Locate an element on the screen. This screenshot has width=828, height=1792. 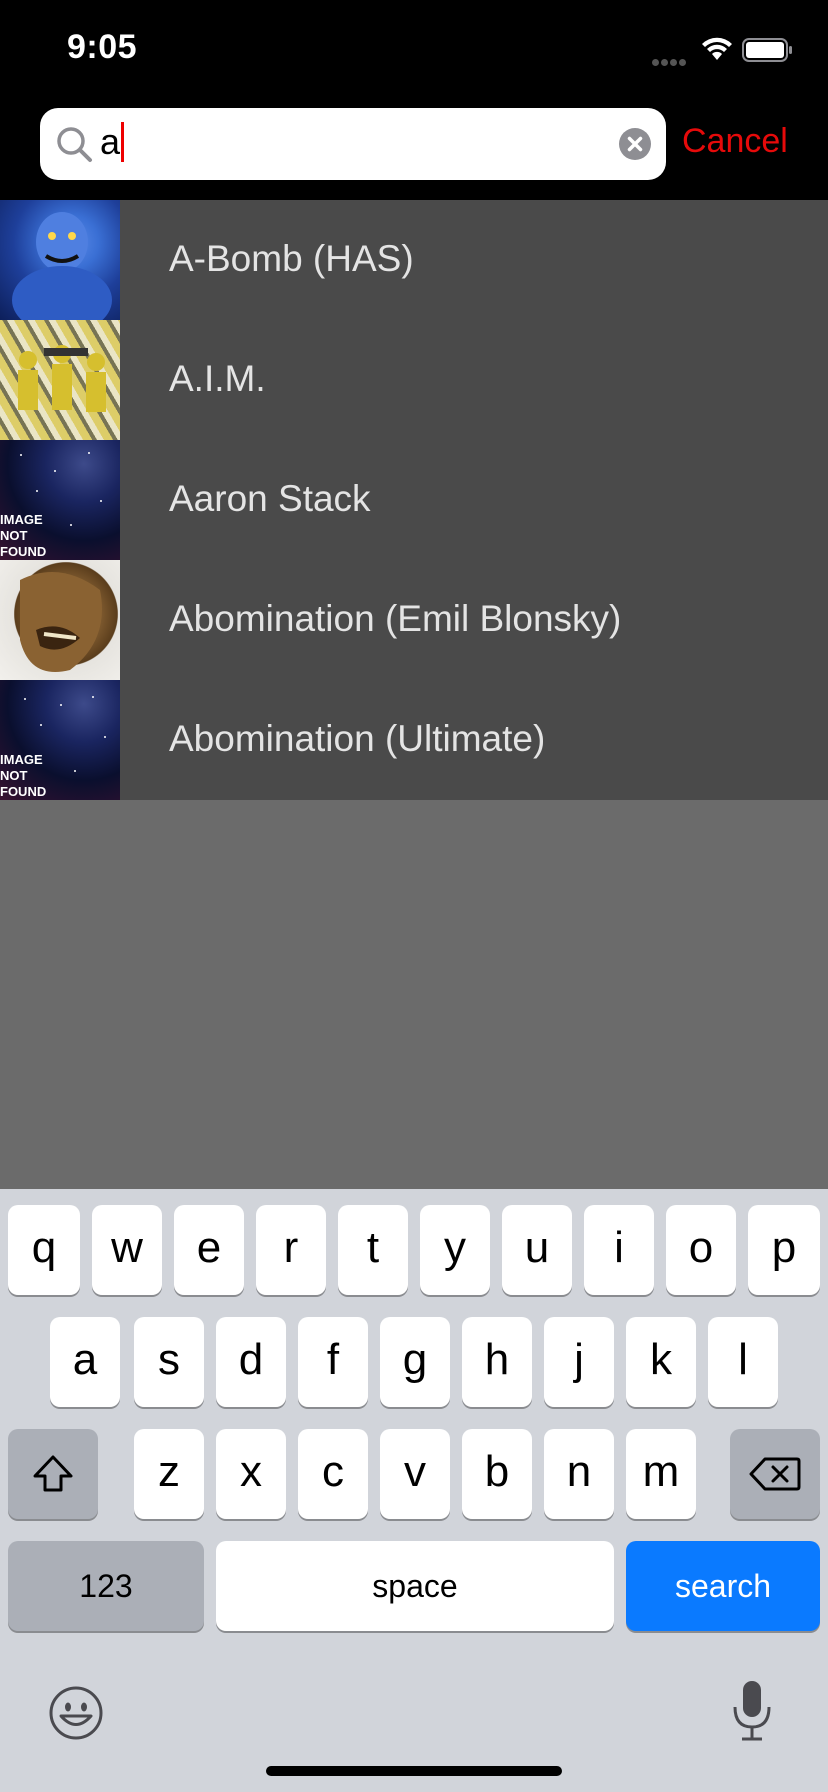
search-input: a is located at coordinates (112, 142).